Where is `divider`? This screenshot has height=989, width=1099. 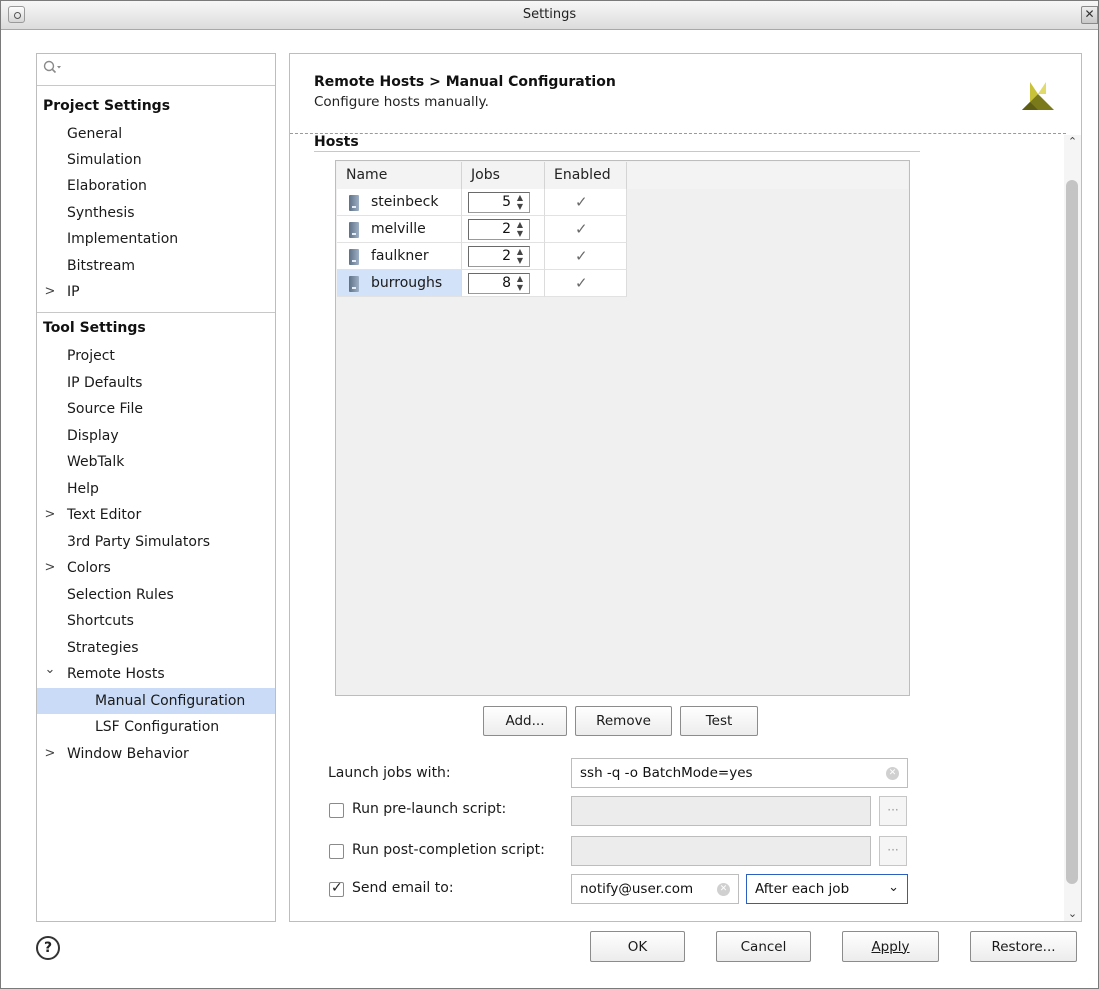 divider is located at coordinates (156, 312).